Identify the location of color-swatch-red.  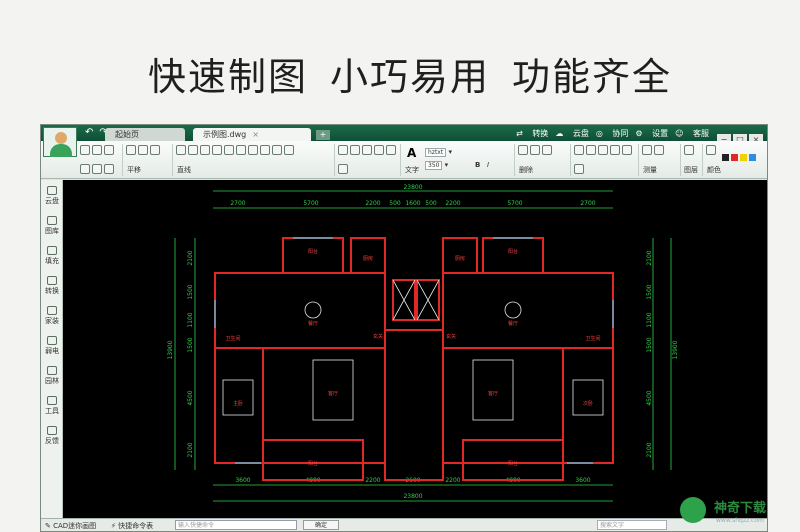
(734, 157).